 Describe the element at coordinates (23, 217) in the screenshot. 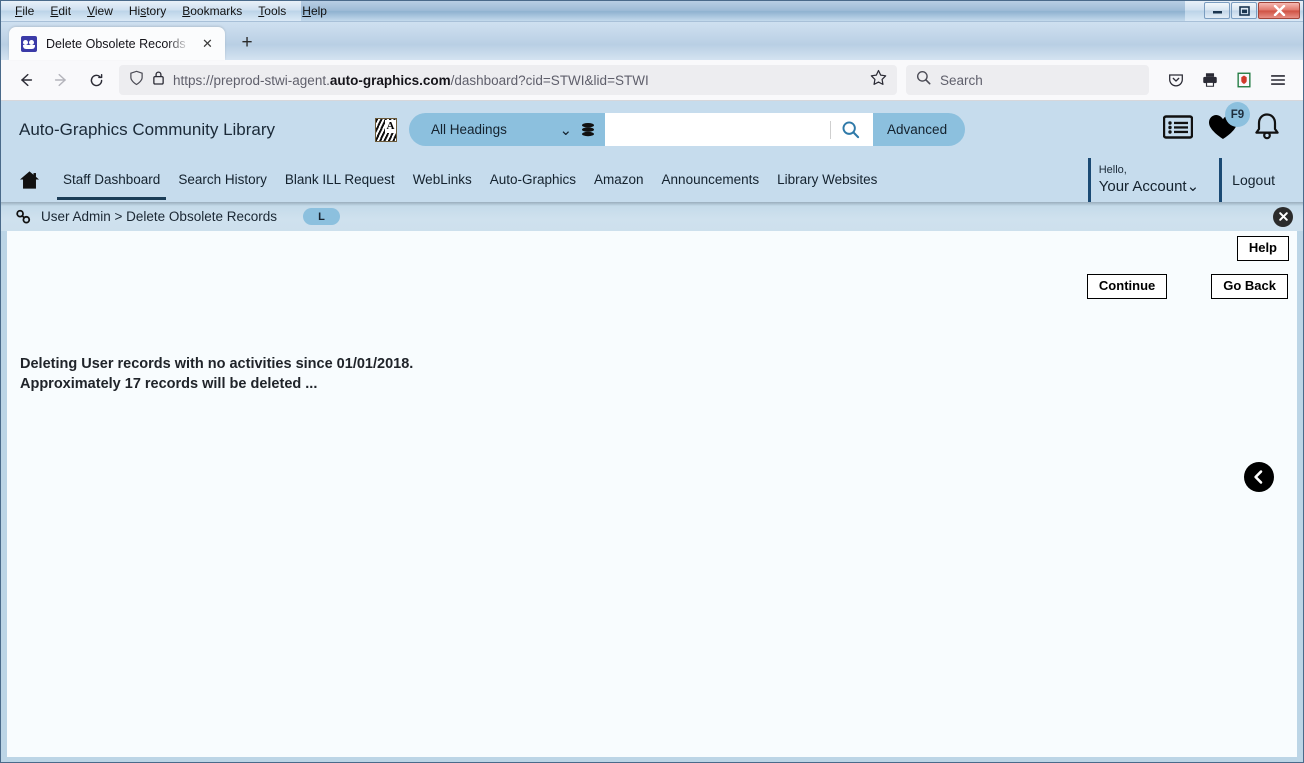

I see `chain-link-icon` at that location.